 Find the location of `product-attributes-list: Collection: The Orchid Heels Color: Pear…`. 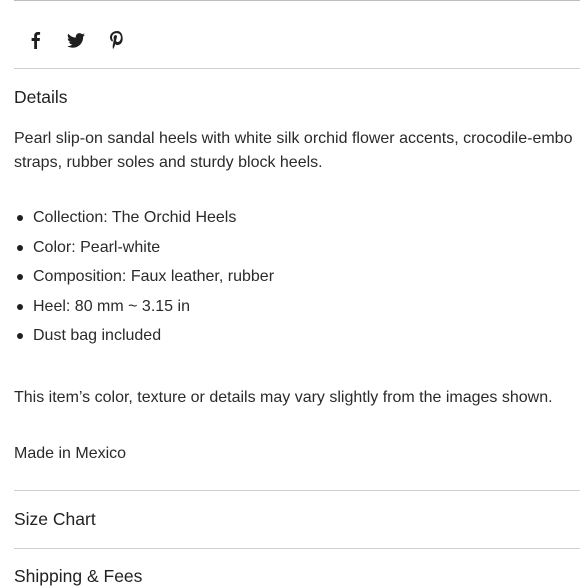

product-attributes-list: Collection: The Orchid Heels Color: Pear… is located at coordinates (144, 280).